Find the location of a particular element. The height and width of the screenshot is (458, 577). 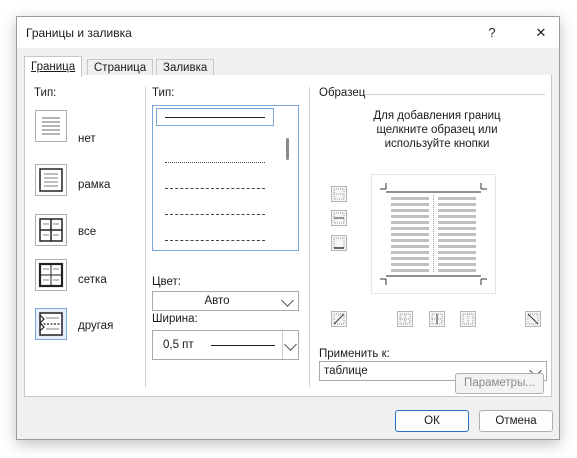

preview-area is located at coordinates (433, 234).